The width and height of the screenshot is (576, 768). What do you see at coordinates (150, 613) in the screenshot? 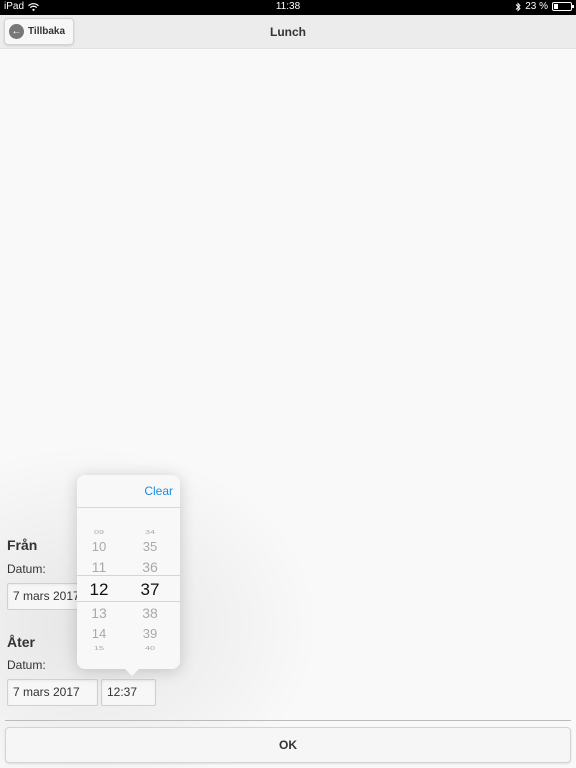
I see `minute-option: 38` at bounding box center [150, 613].